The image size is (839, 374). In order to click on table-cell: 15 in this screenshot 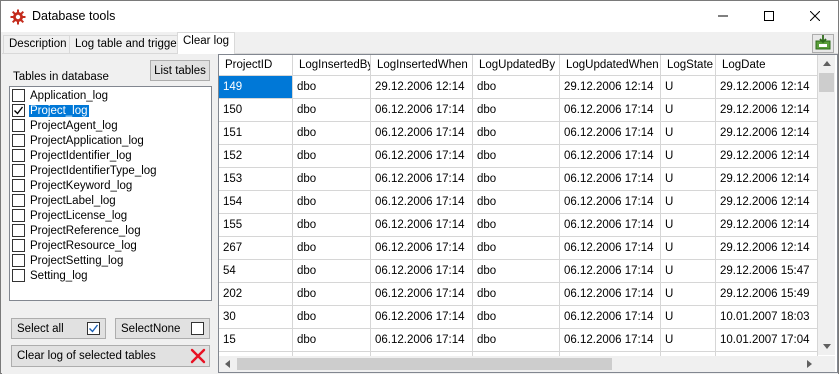, I will do `click(256, 340)`.